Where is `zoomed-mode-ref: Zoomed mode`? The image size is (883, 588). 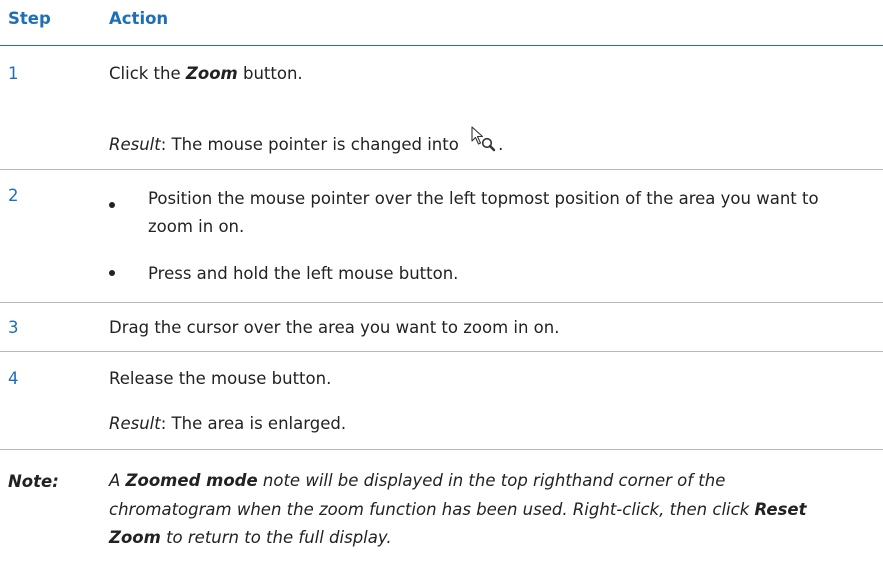
zoomed-mode-ref: Zoomed mode is located at coordinates (191, 480).